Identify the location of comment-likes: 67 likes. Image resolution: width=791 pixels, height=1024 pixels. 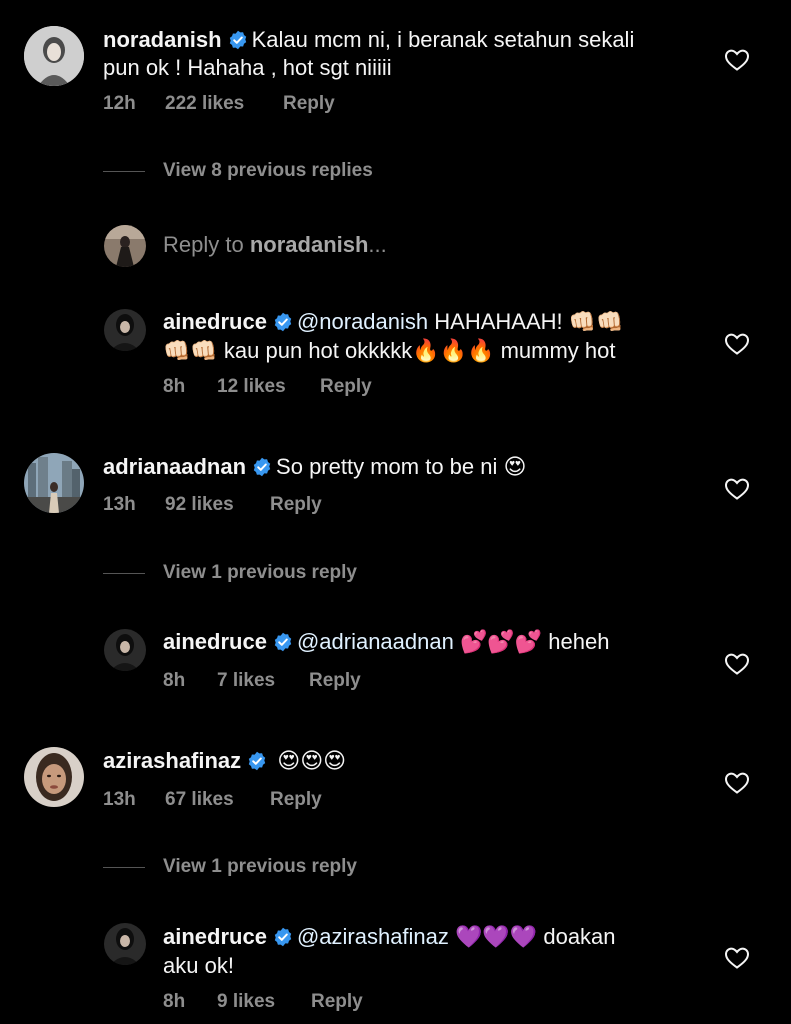
(217, 800).